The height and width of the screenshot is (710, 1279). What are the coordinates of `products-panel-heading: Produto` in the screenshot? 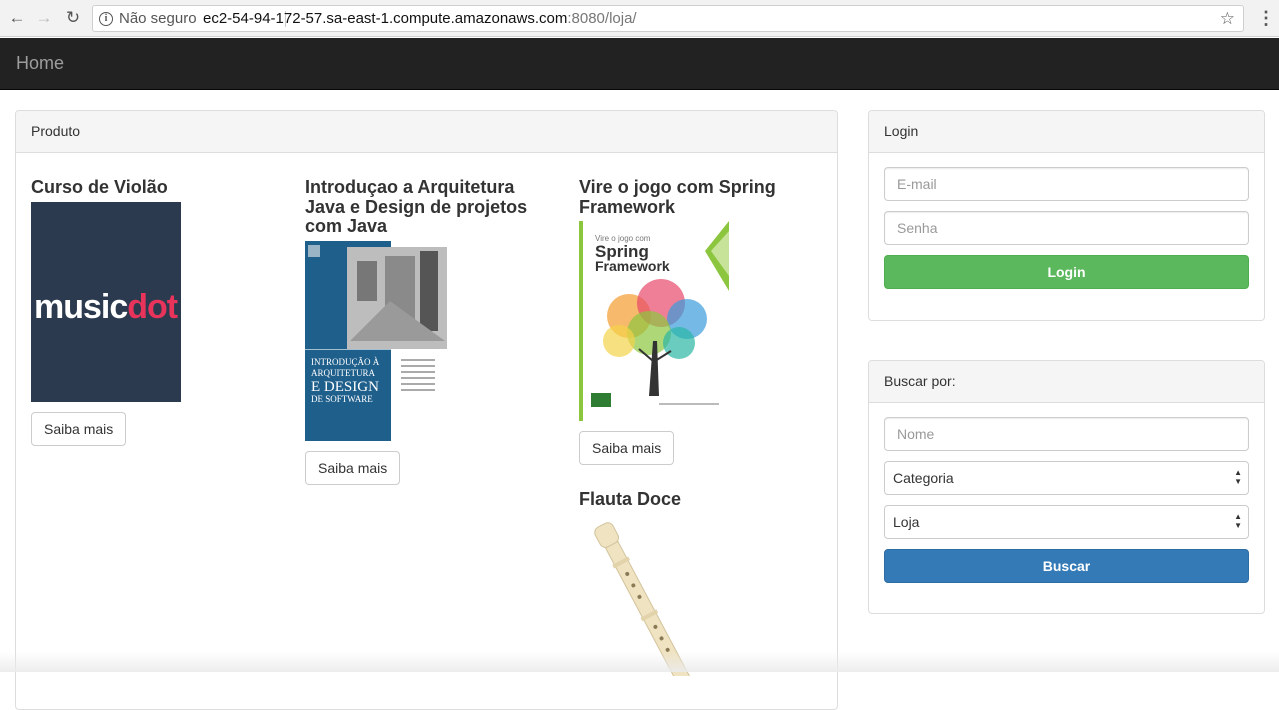 It's located at (426, 132).